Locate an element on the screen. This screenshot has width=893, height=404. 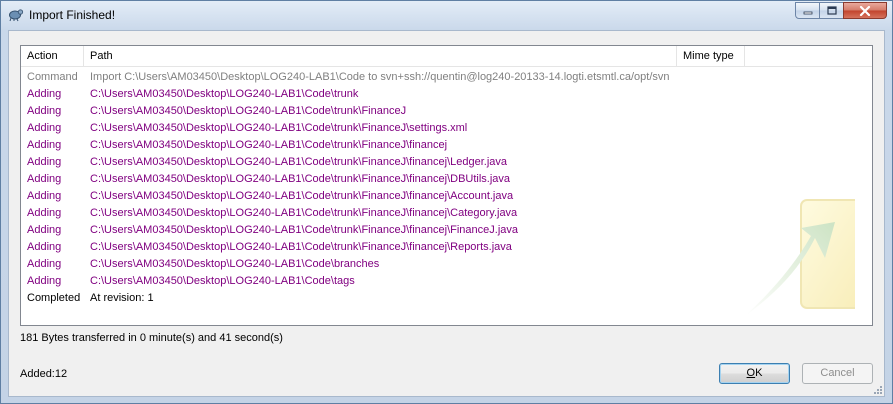
close-icon is located at coordinates (865, 10).